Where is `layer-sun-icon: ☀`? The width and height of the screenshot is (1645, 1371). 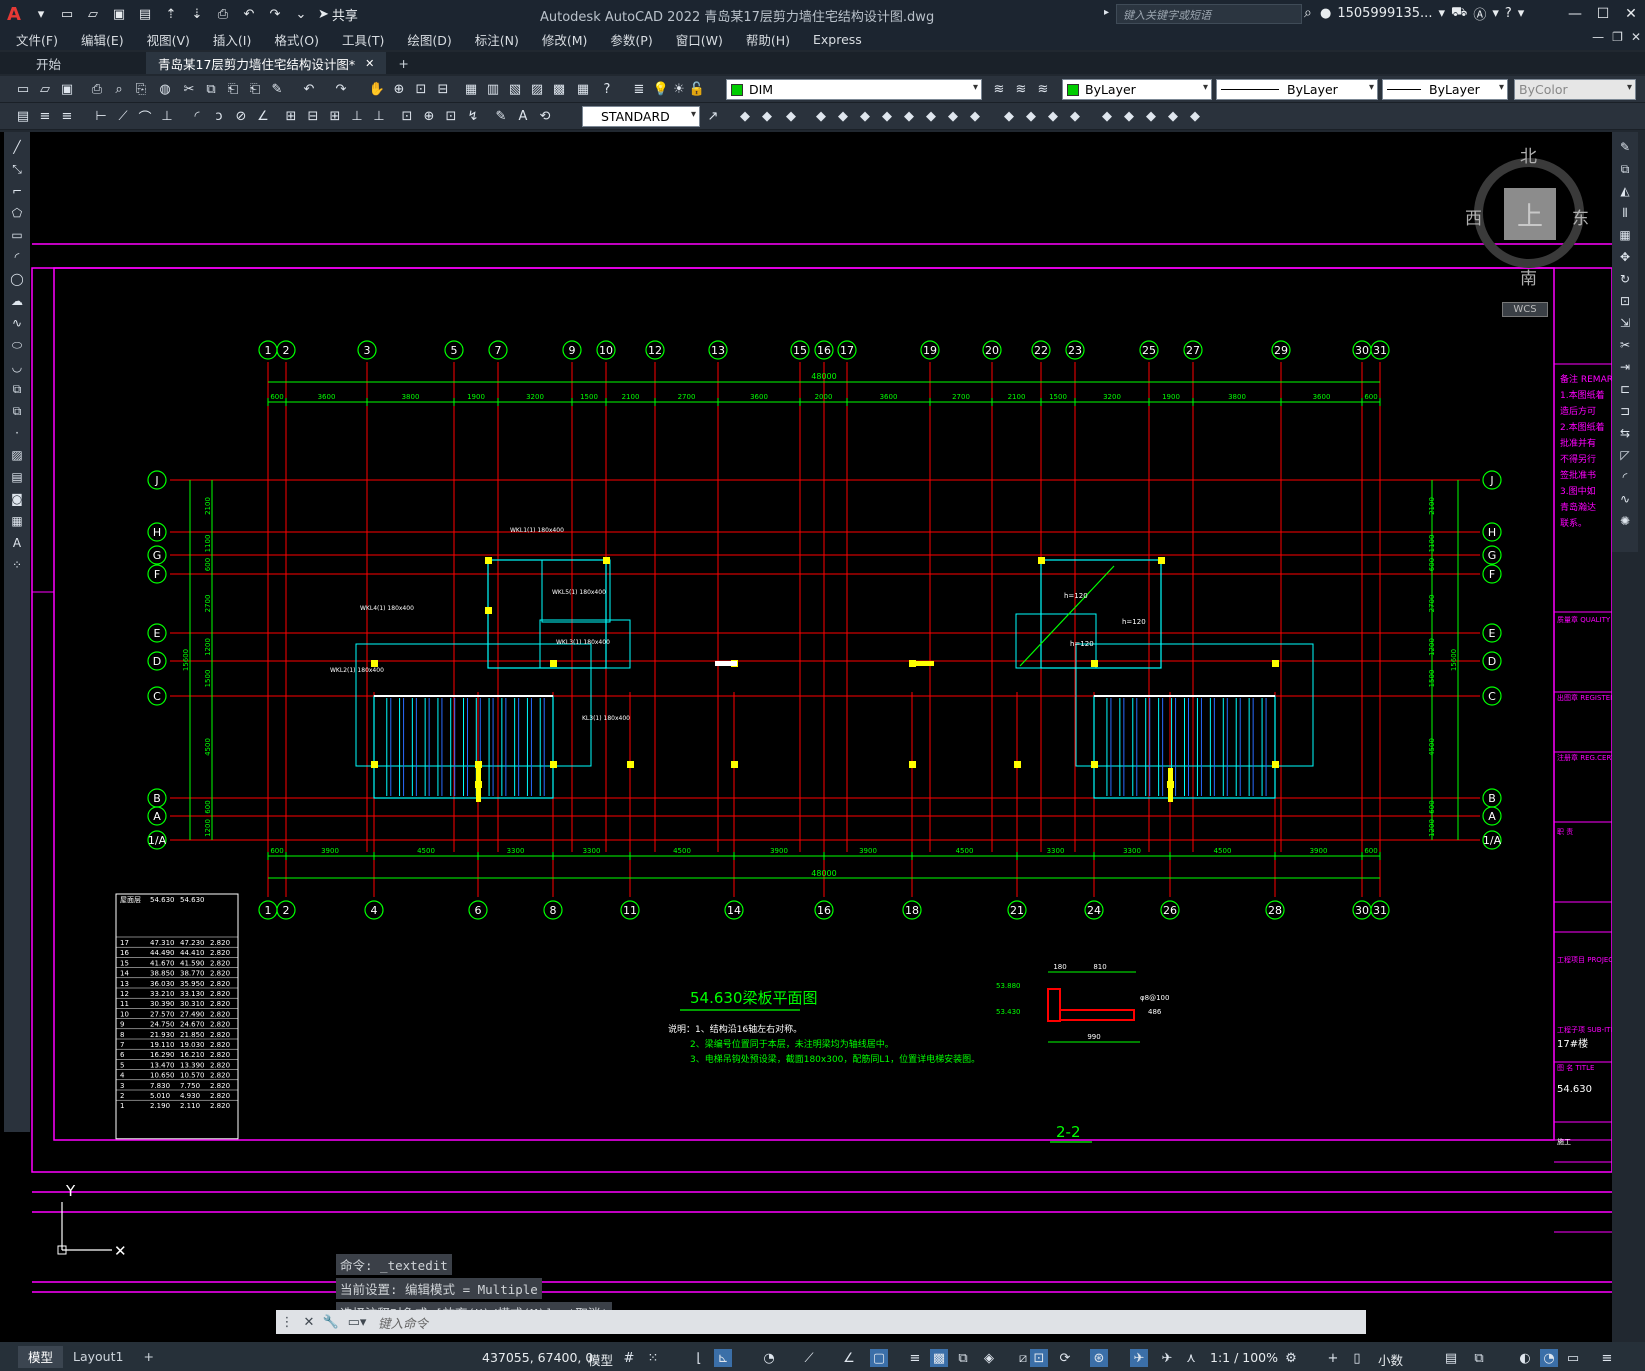
layer-sun-icon: ☀ is located at coordinates (679, 89).